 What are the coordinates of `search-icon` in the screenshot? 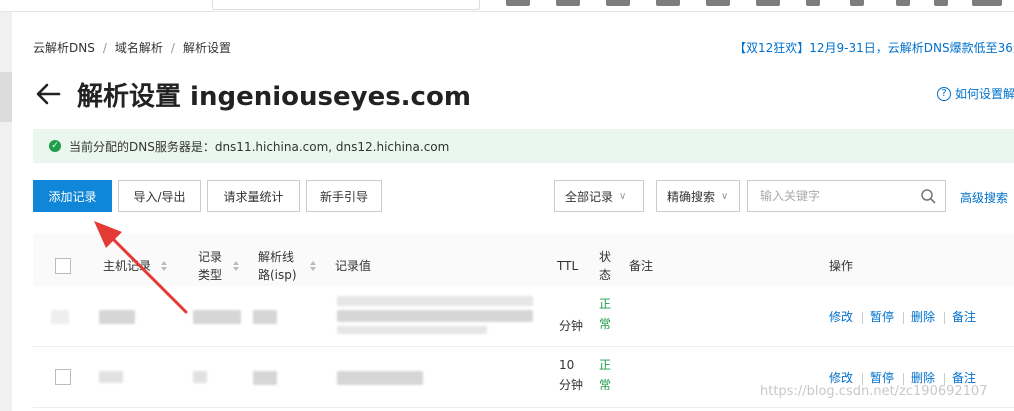 It's located at (928, 196).